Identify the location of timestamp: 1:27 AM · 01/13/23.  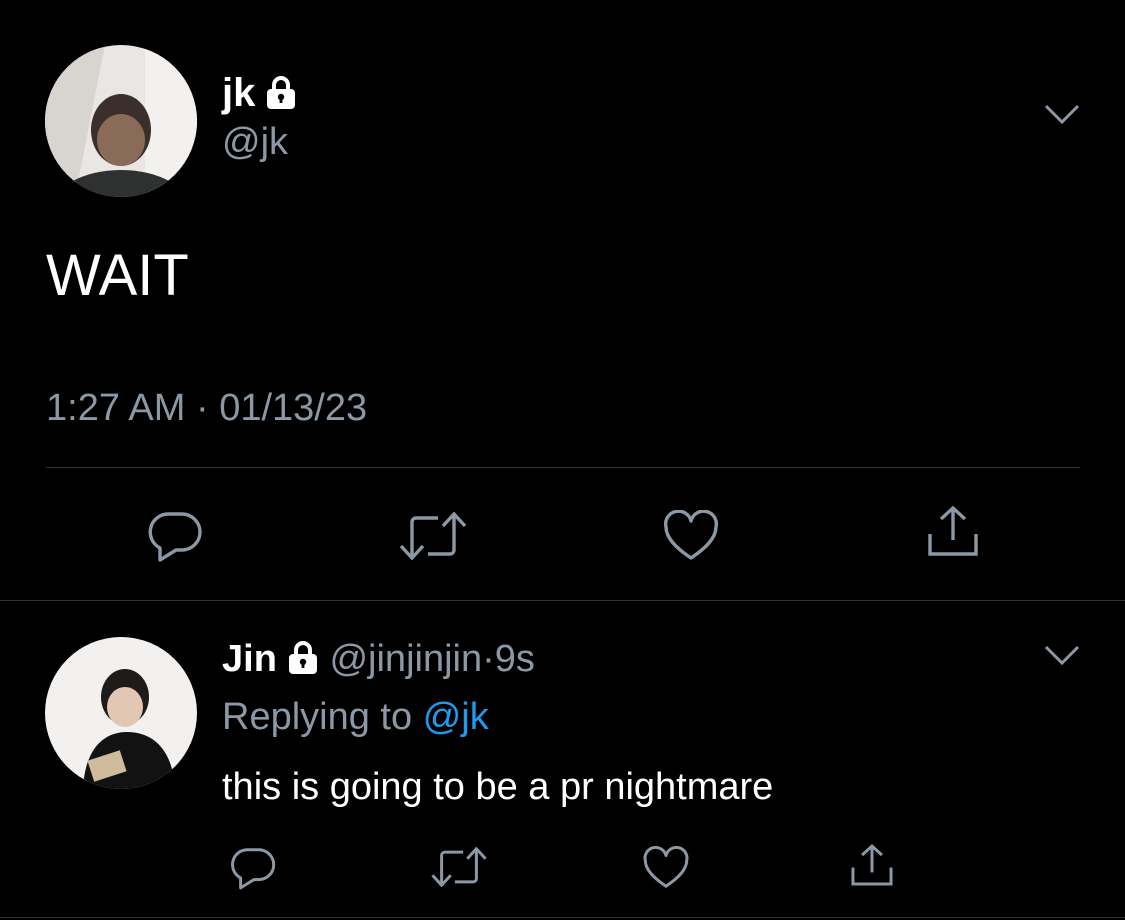
(206, 408).